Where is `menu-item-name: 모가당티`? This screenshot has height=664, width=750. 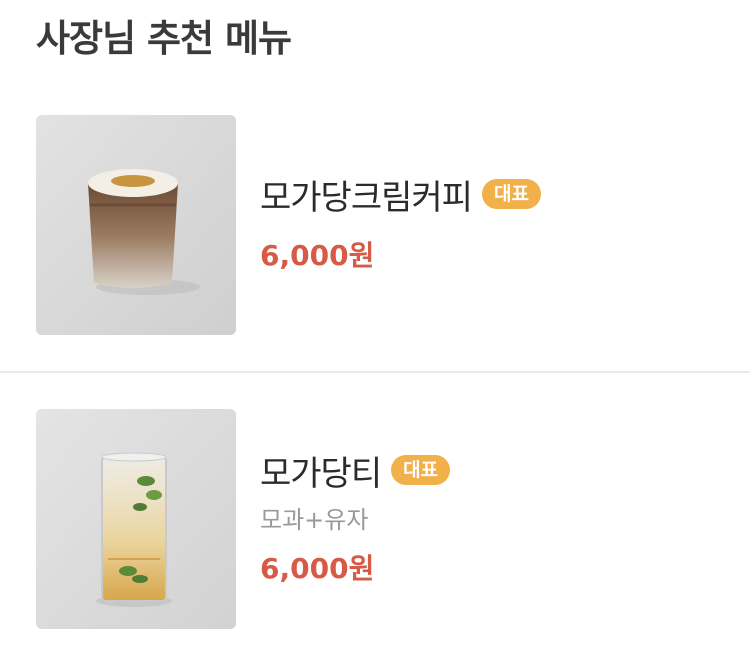 menu-item-name: 모가당티 is located at coordinates (321, 473).